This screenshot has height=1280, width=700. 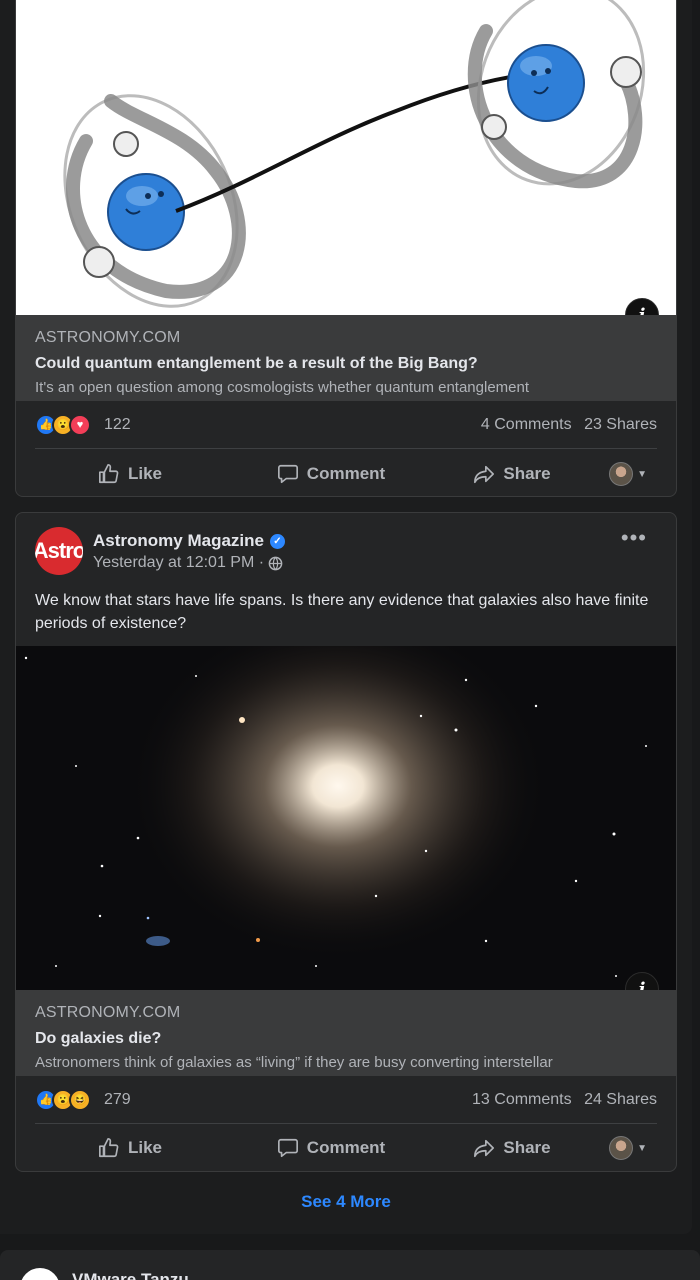 I want to click on love-reaction-icon: ♥, so click(x=80, y=424).